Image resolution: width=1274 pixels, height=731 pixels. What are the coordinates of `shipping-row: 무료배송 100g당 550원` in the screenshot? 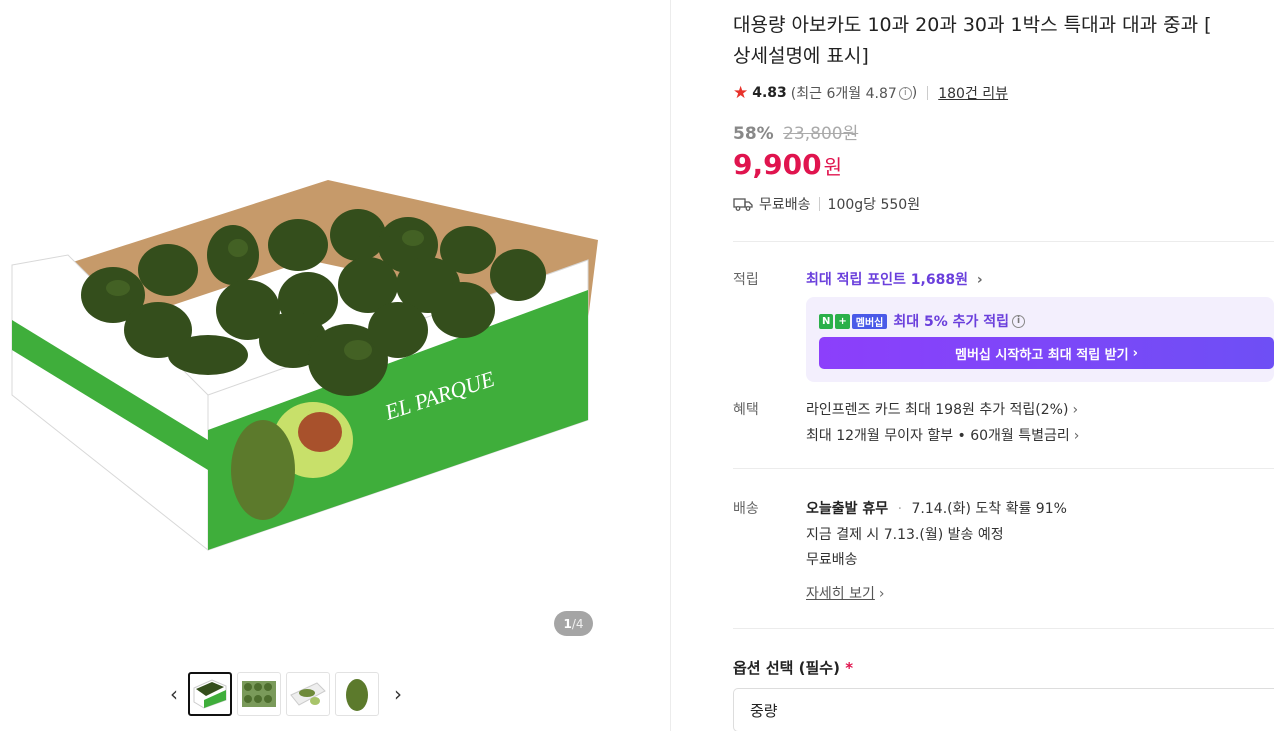 It's located at (826, 204).